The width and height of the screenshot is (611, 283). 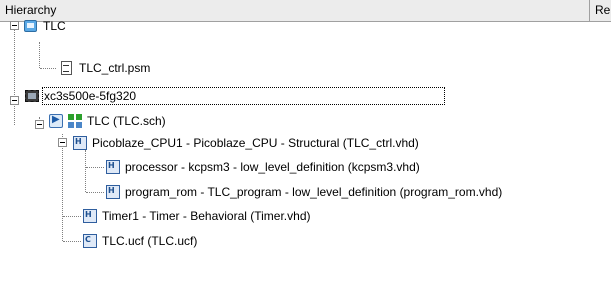 I want to click on tree-item-tlc-project: TLC, so click(x=45, y=26).